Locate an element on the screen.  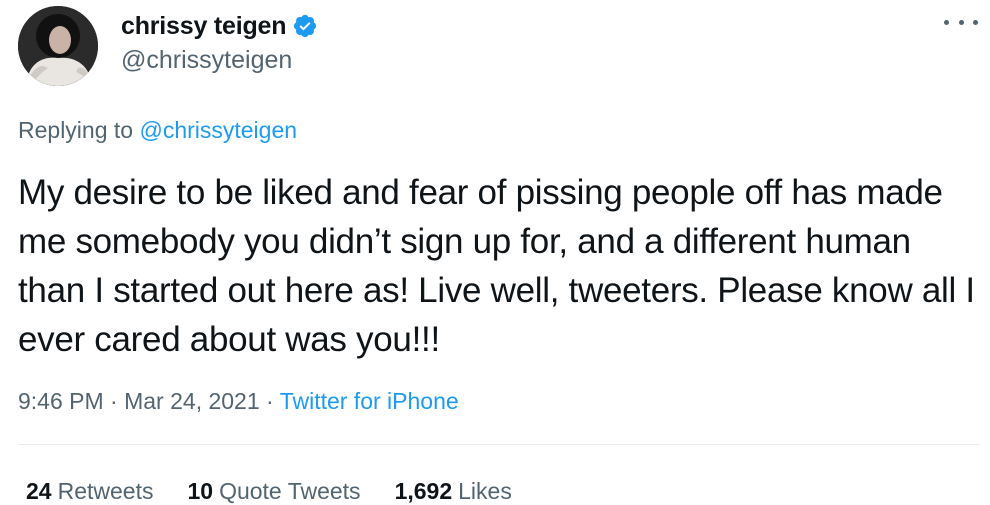
more-options-icon is located at coordinates (961, 22).